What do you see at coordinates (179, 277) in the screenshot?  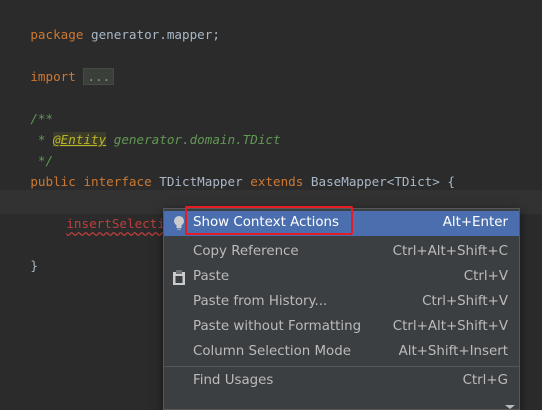 I see `clipboard-icon` at bounding box center [179, 277].